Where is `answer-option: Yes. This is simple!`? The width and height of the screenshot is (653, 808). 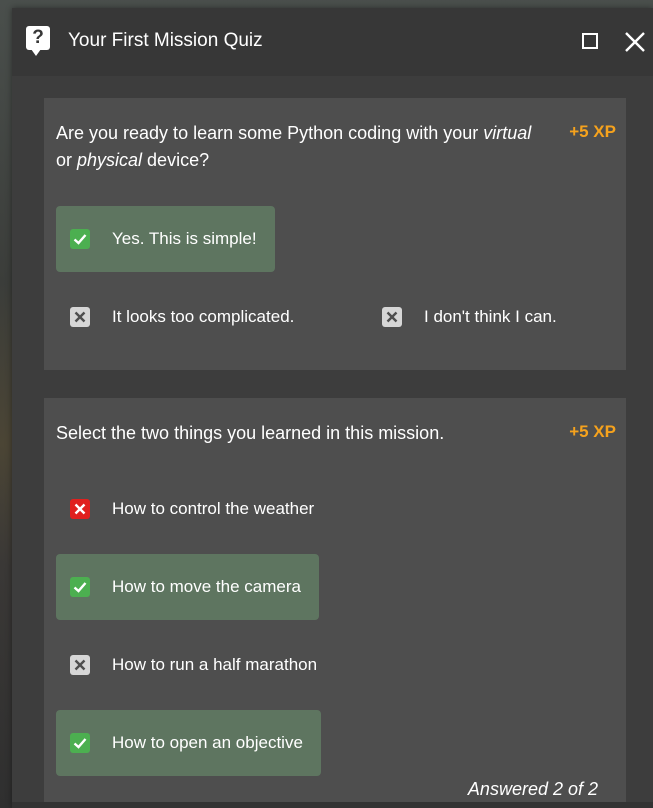
answer-option: Yes. This is simple! is located at coordinates (165, 239).